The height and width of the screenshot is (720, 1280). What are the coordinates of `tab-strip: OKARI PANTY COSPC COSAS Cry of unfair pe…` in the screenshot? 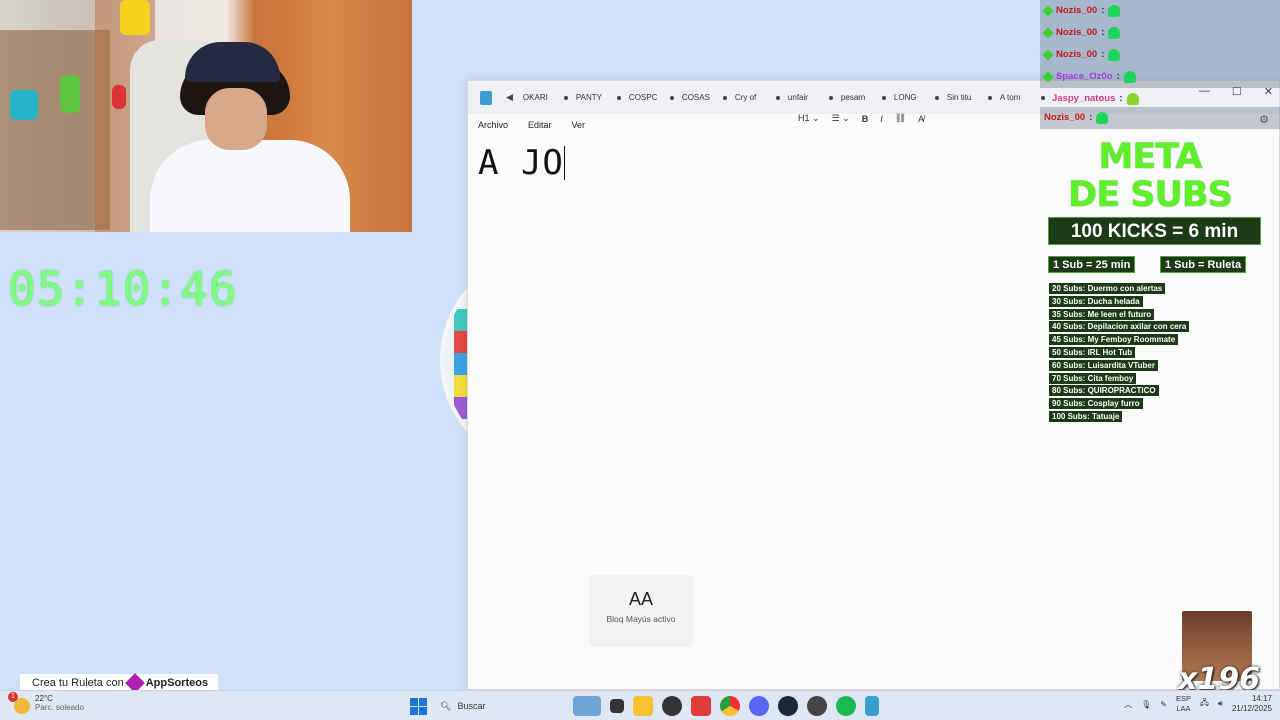 It's located at (788, 97).